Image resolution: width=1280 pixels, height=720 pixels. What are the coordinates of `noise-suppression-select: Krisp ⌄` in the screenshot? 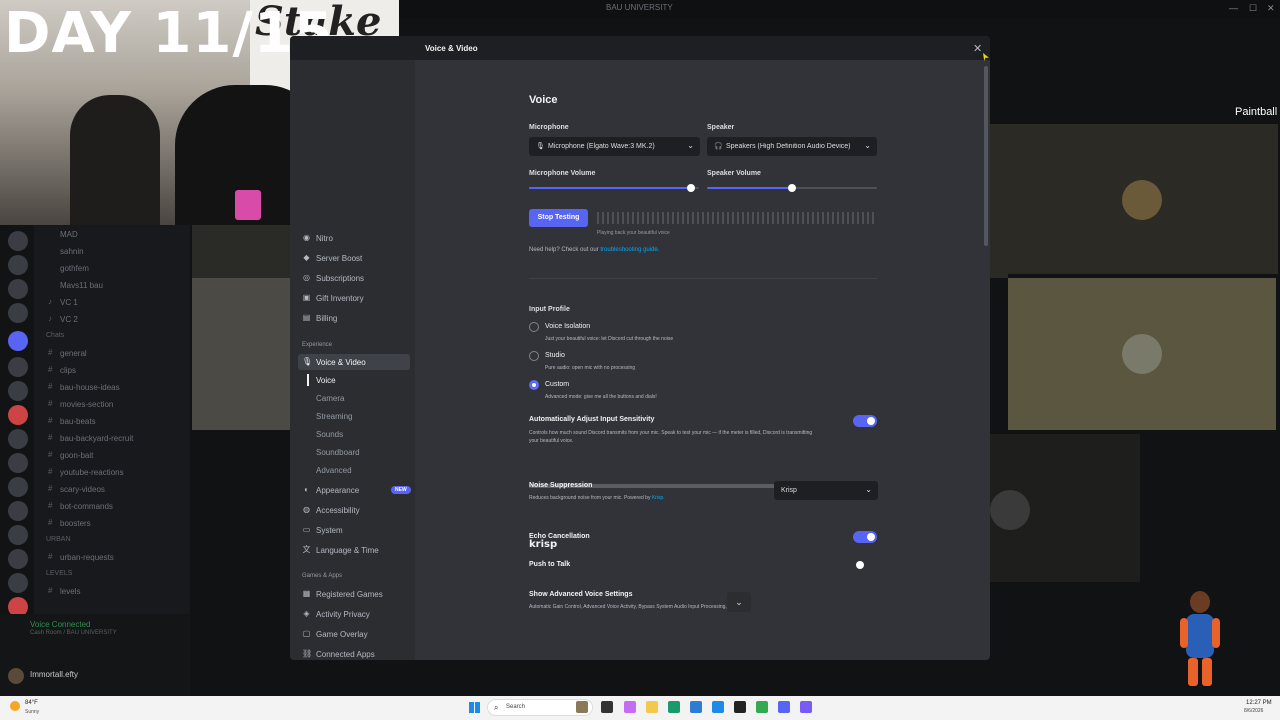 It's located at (826, 490).